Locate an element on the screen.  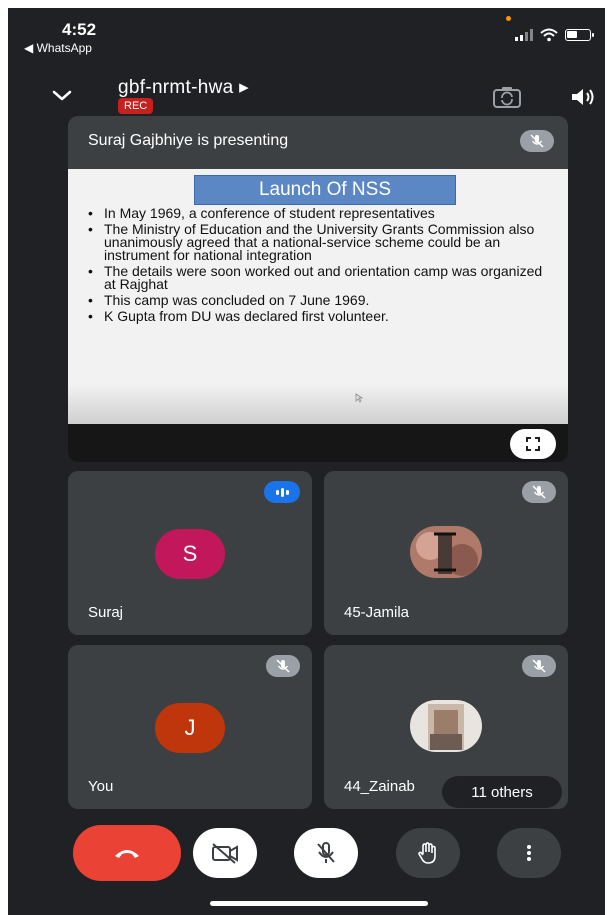
end-call-button is located at coordinates (127, 853).